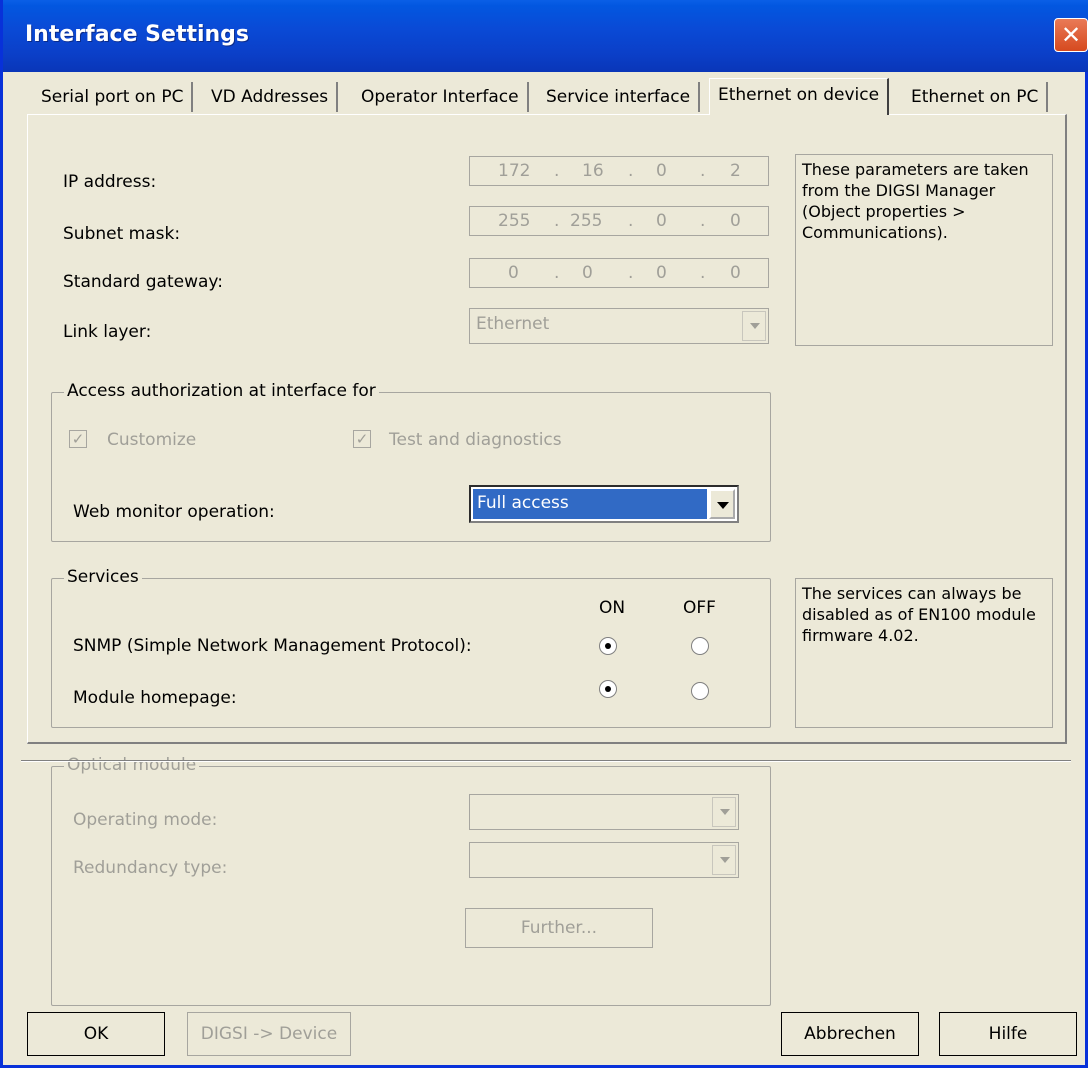 The height and width of the screenshot is (1068, 1088). Describe the element at coordinates (475, 440) in the screenshot. I see `test-diagnostics-label: Test and diagnostics` at that location.